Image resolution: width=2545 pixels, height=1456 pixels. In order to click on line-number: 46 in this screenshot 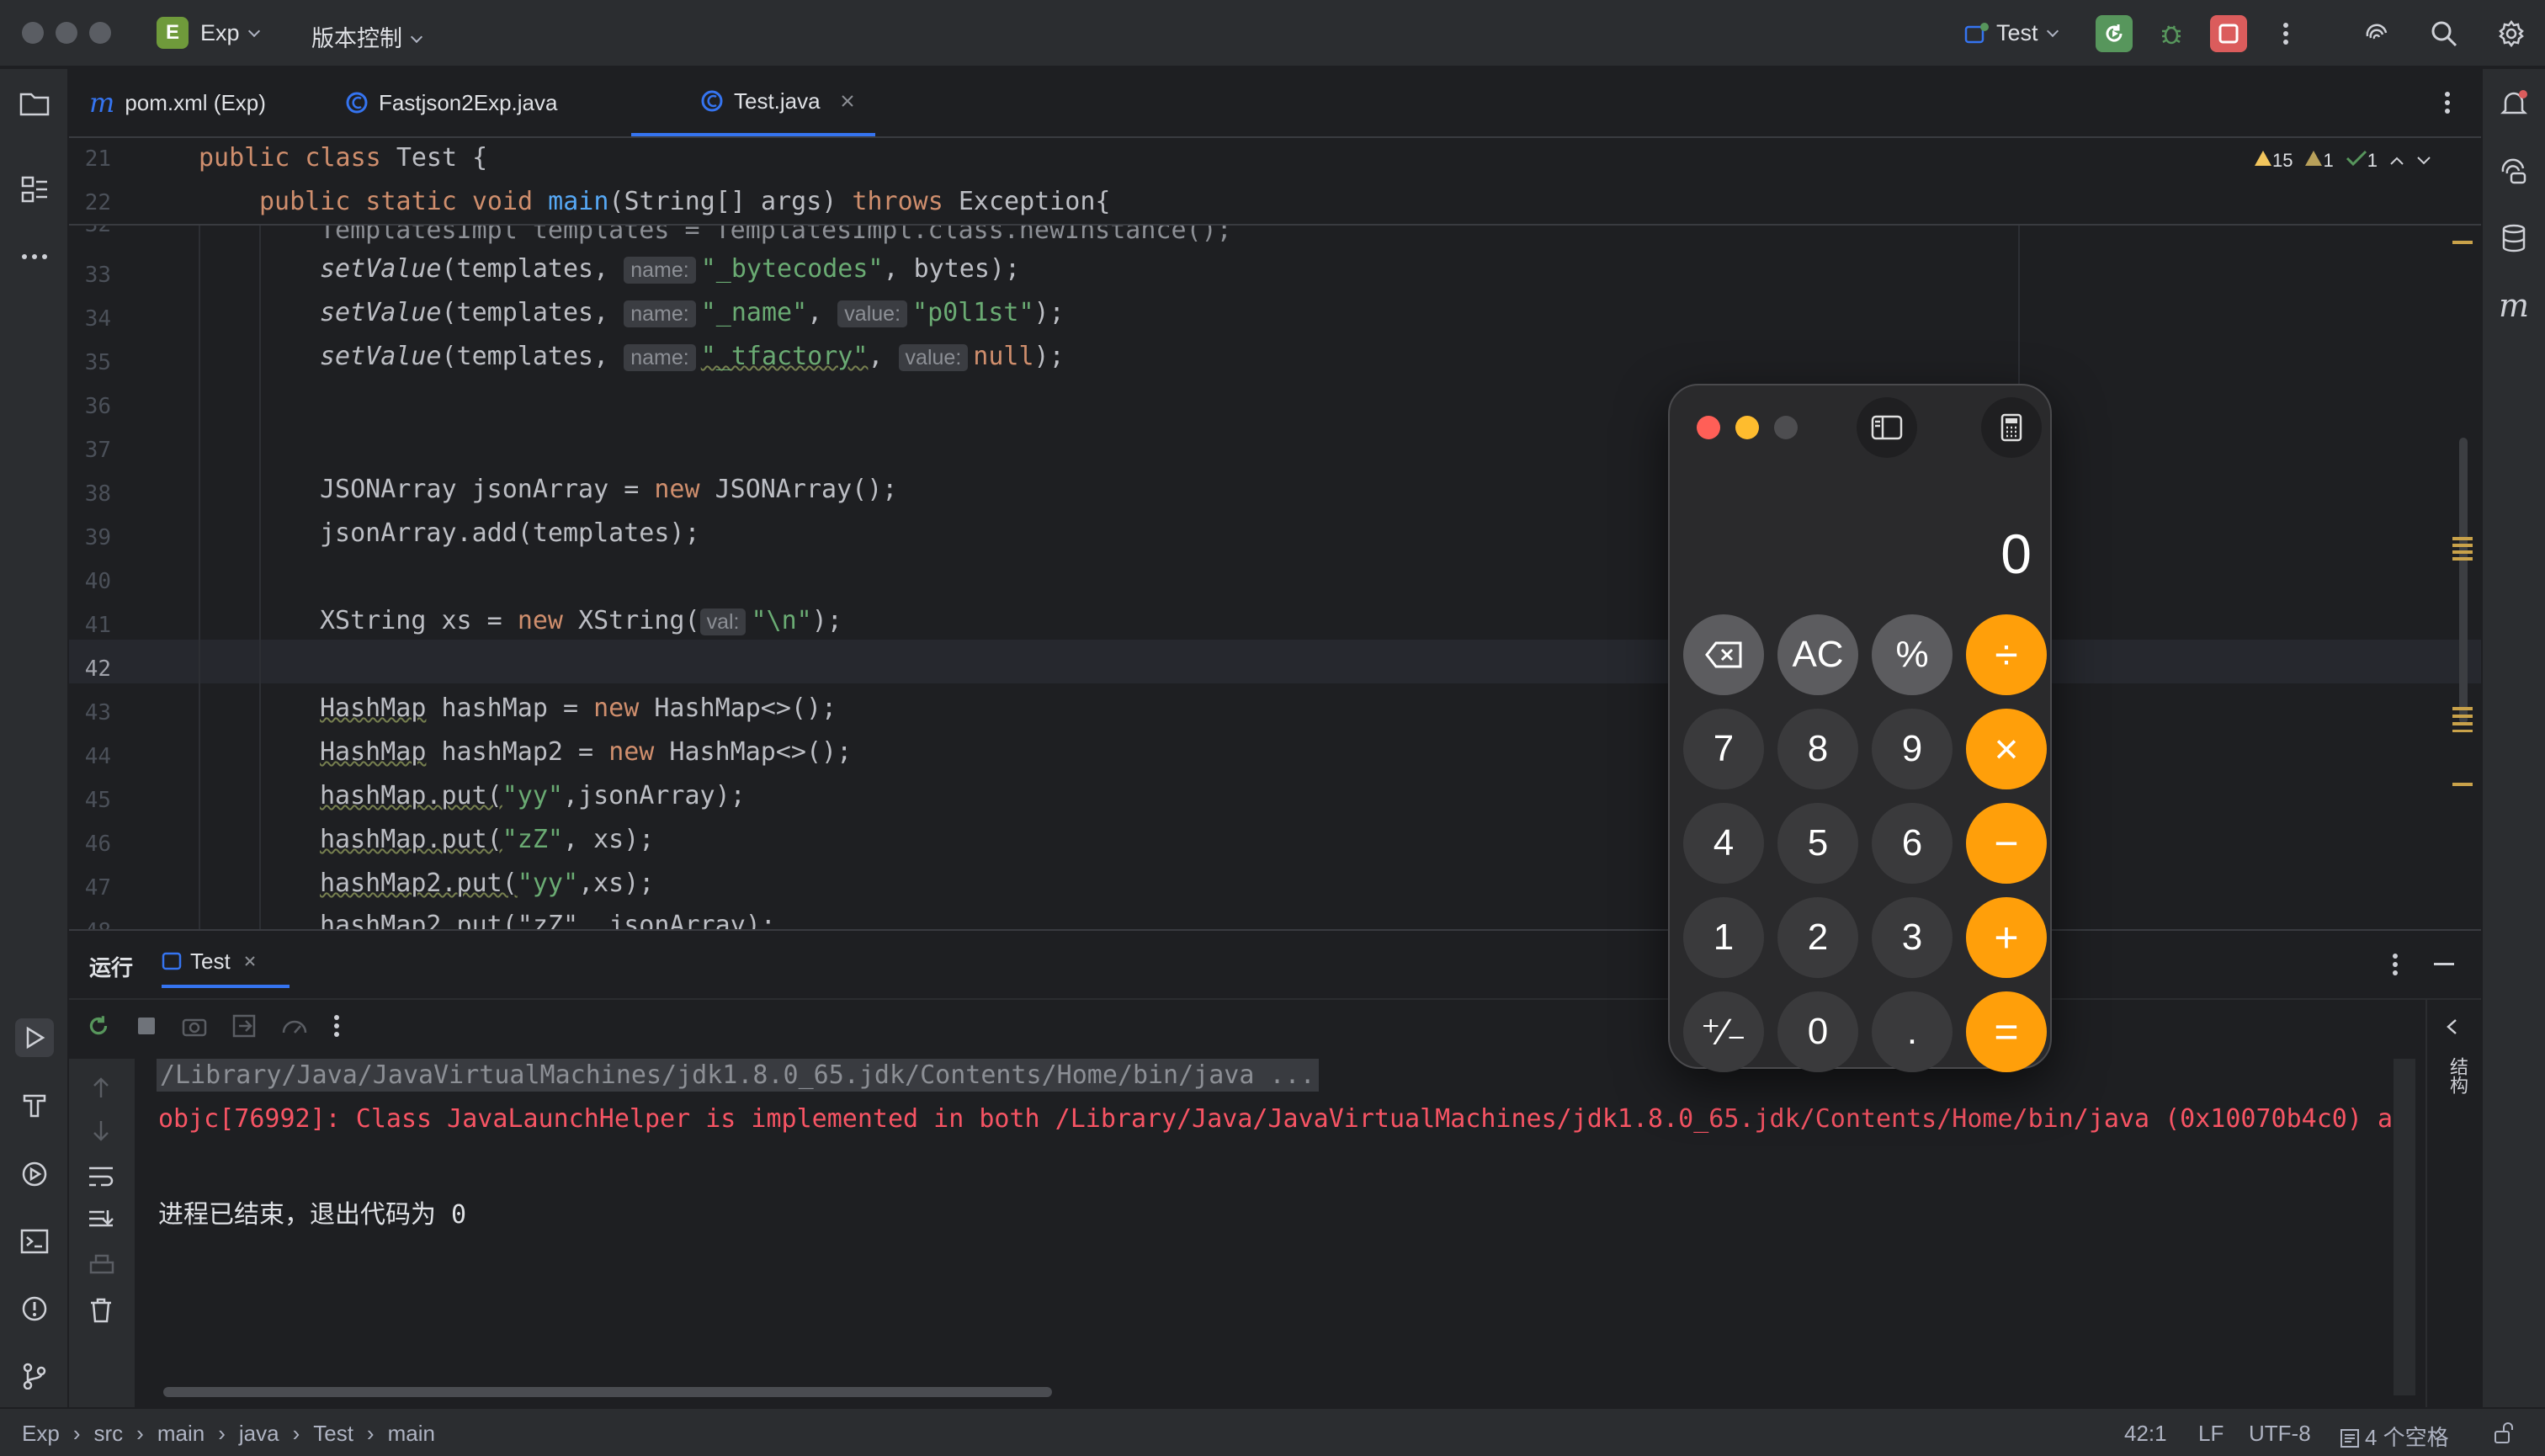, I will do `click(97, 844)`.